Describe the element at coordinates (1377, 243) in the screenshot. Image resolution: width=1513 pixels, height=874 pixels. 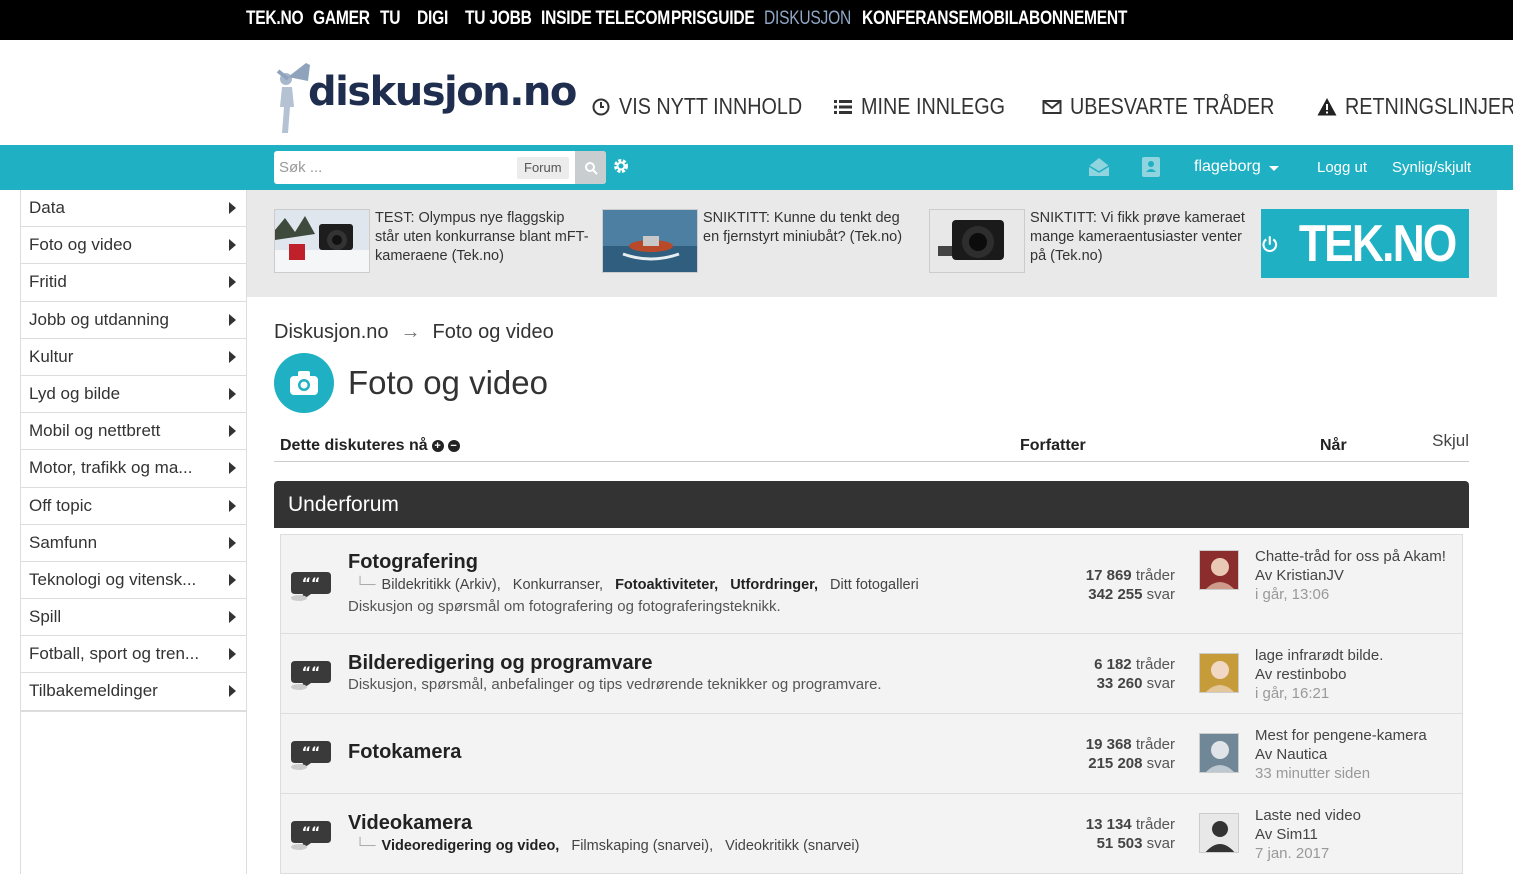
I see `tekno-brand-text: TEK.NO` at that location.